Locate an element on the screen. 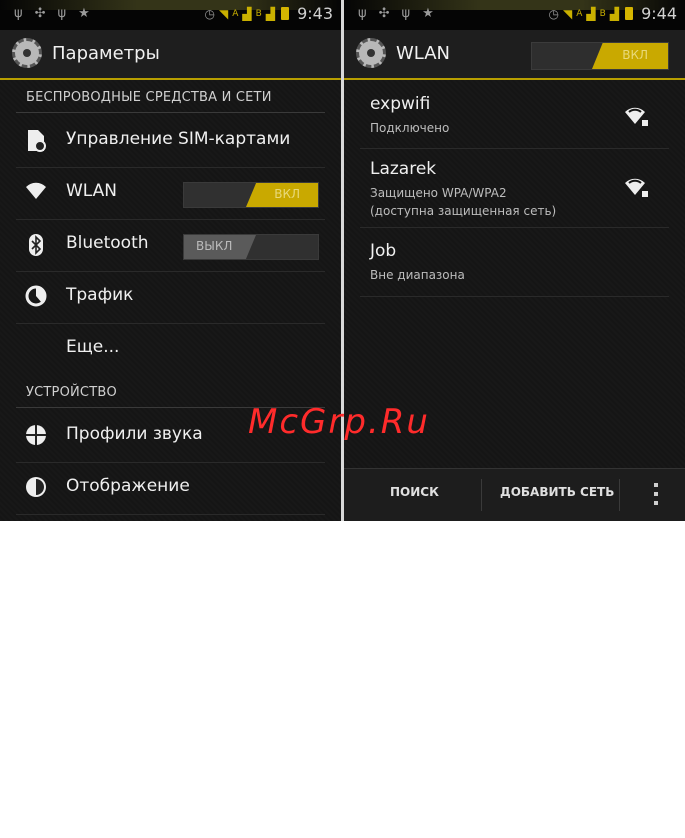 This screenshot has width=685, height=838. settings-item-wlan: WLAN ВКЛ is located at coordinates (170, 193).